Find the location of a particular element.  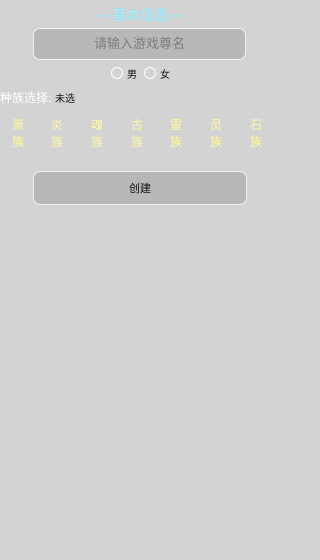

female-radio-button is located at coordinates (150, 73).